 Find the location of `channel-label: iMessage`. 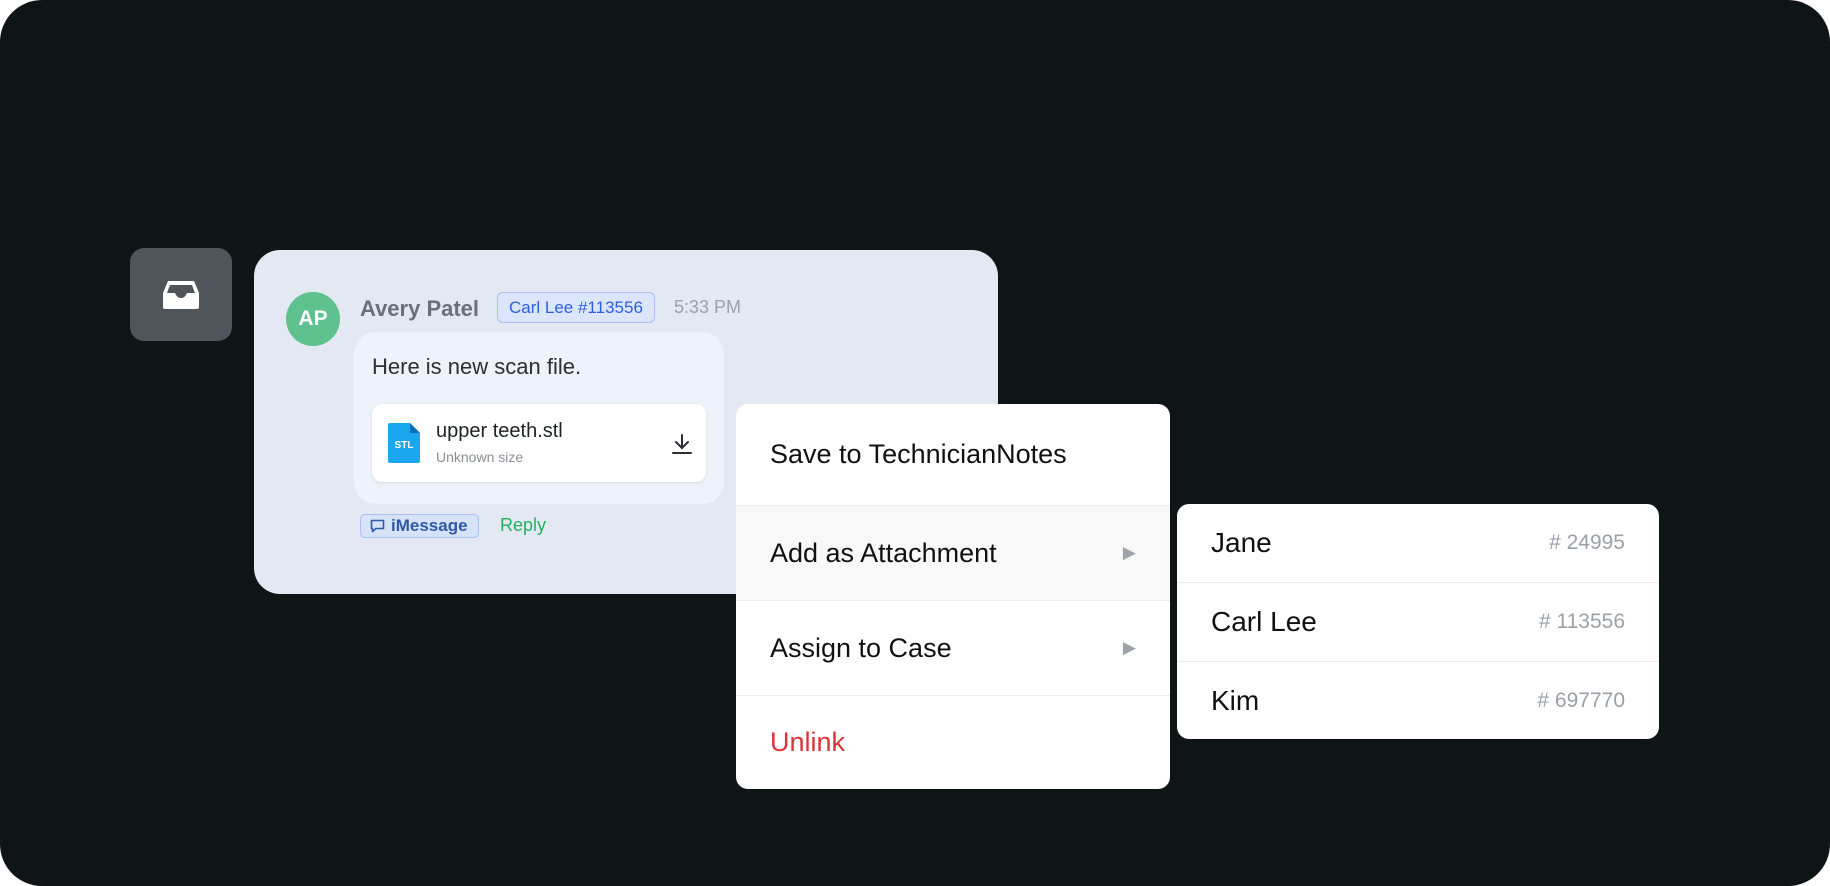

channel-label: iMessage is located at coordinates (429, 525).